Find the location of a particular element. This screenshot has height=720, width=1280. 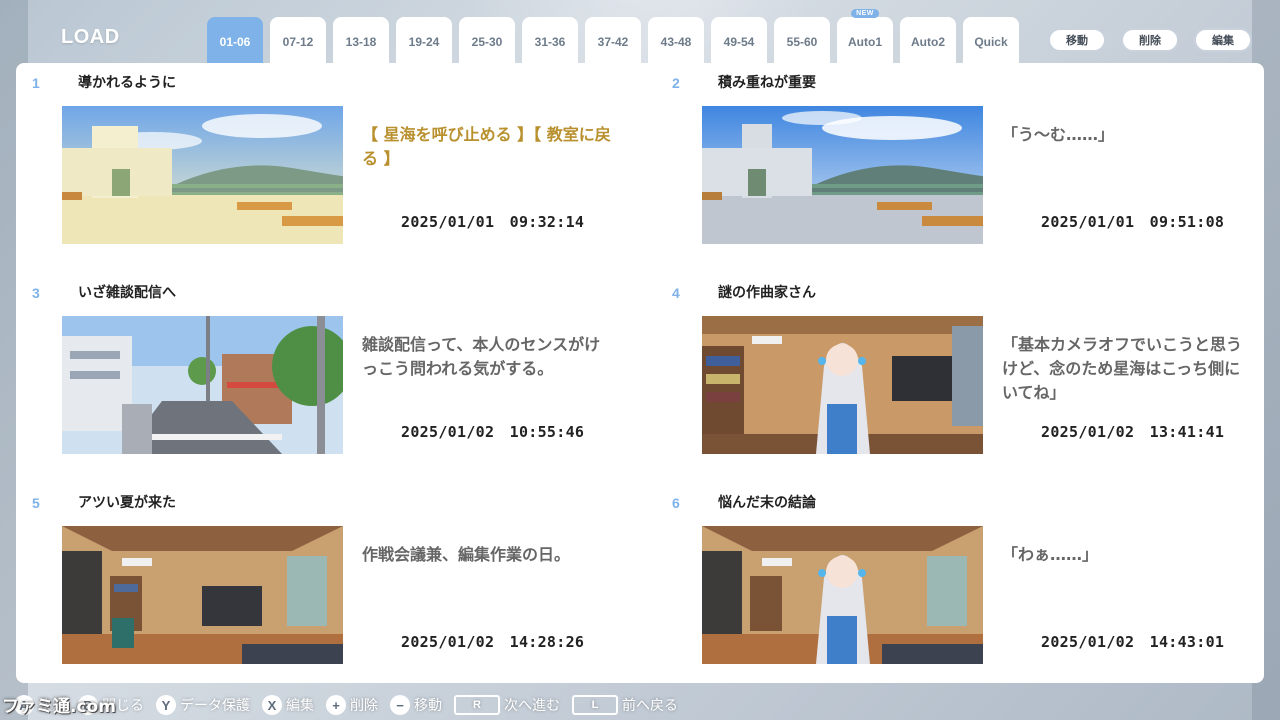

slot-text: 雑談配信って、本人のセンスがけっこう問われる気がする。 is located at coordinates (481, 356).